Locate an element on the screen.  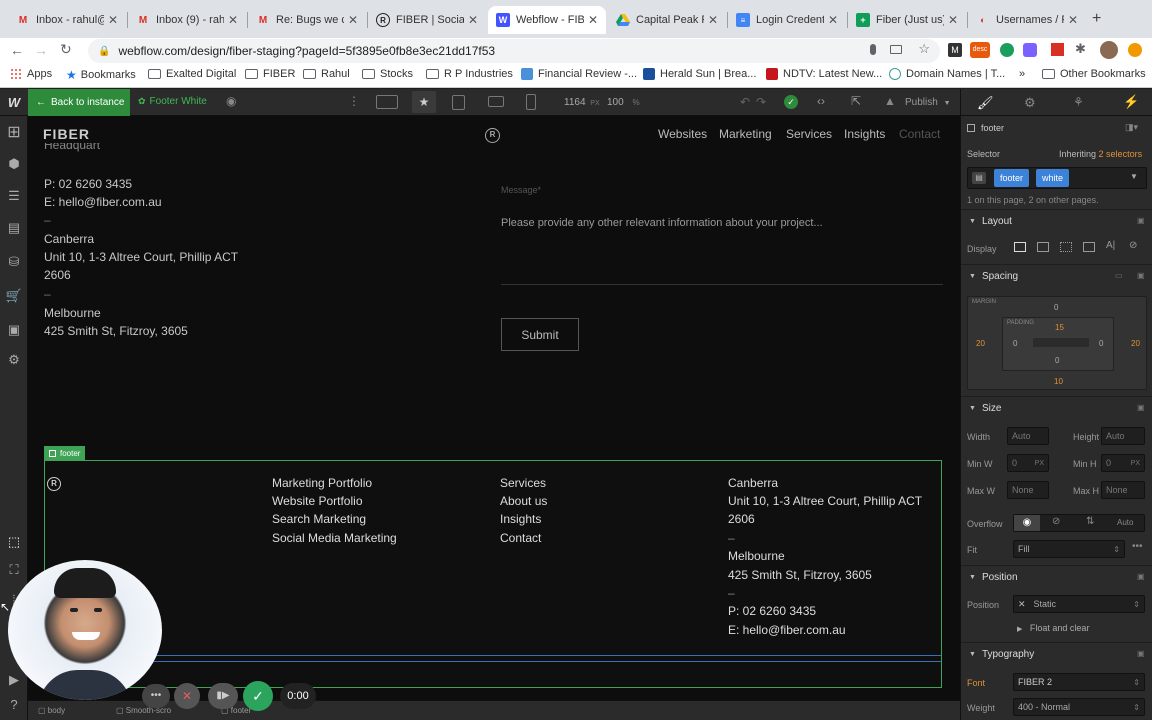
layout-section-header: ▼ Layout is located at coordinates (1056, 221).